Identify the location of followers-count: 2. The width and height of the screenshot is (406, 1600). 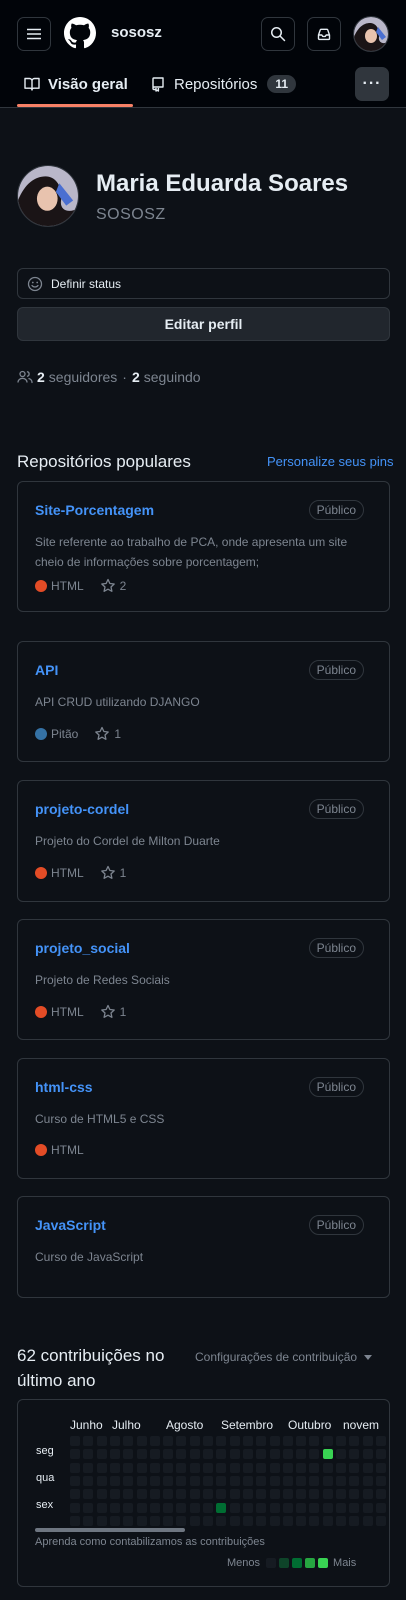
(41, 377).